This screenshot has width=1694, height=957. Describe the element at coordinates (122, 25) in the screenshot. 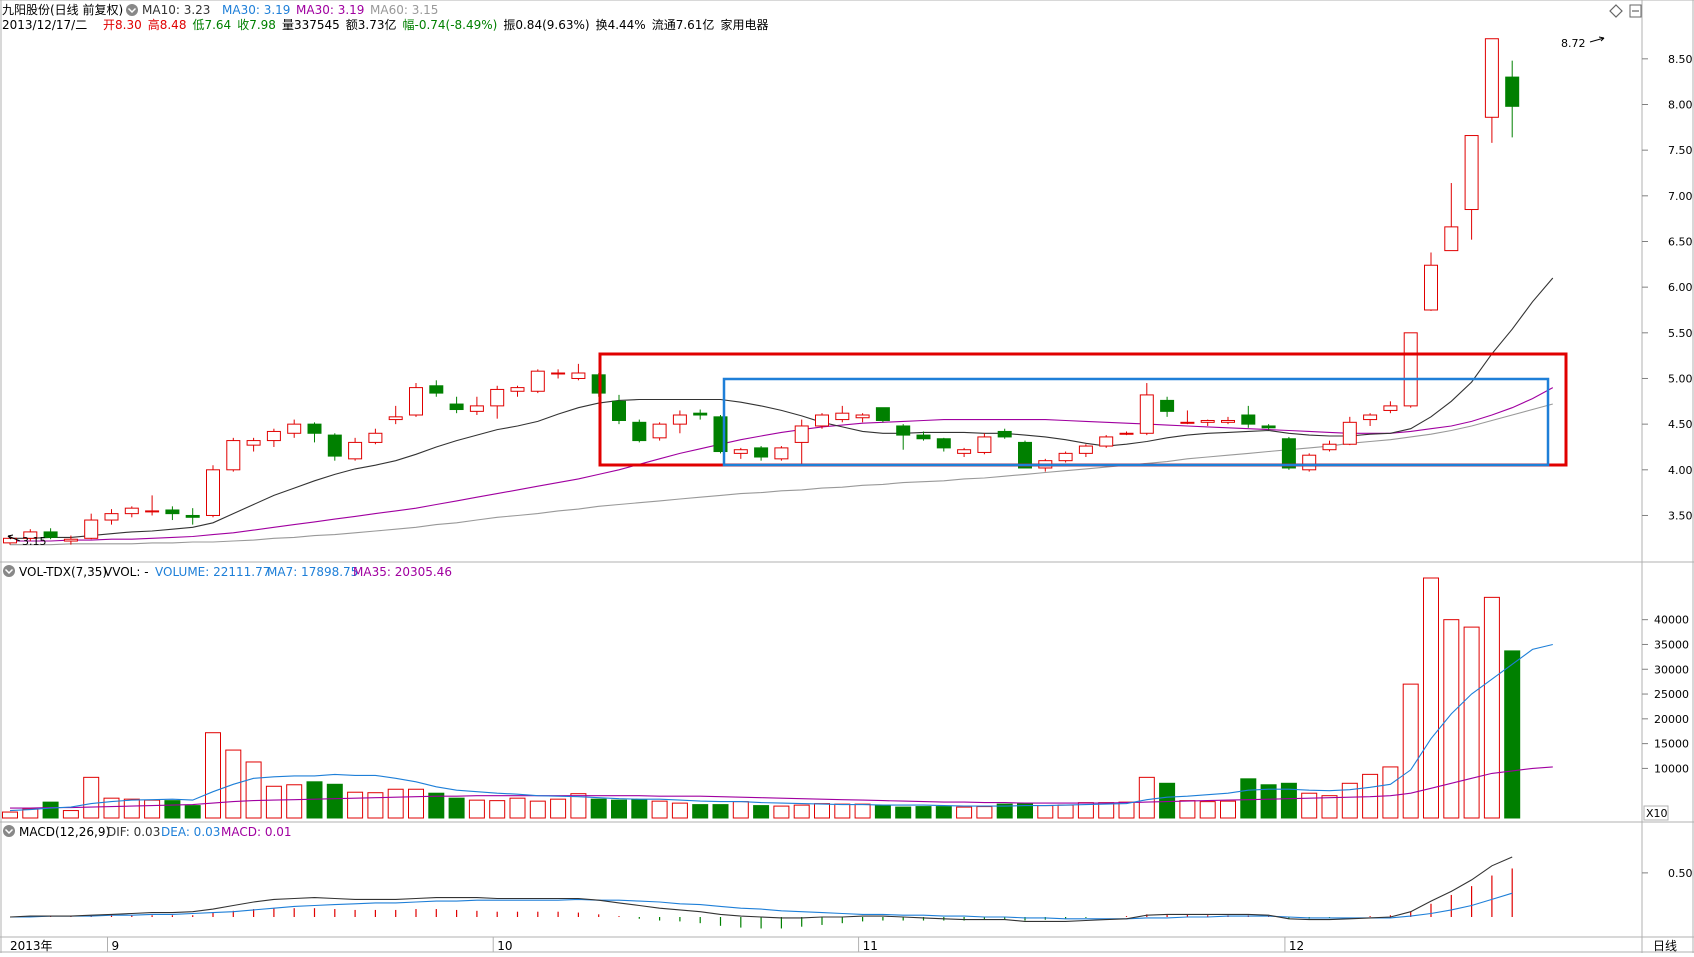

I see `quote-item: 开8.30` at that location.